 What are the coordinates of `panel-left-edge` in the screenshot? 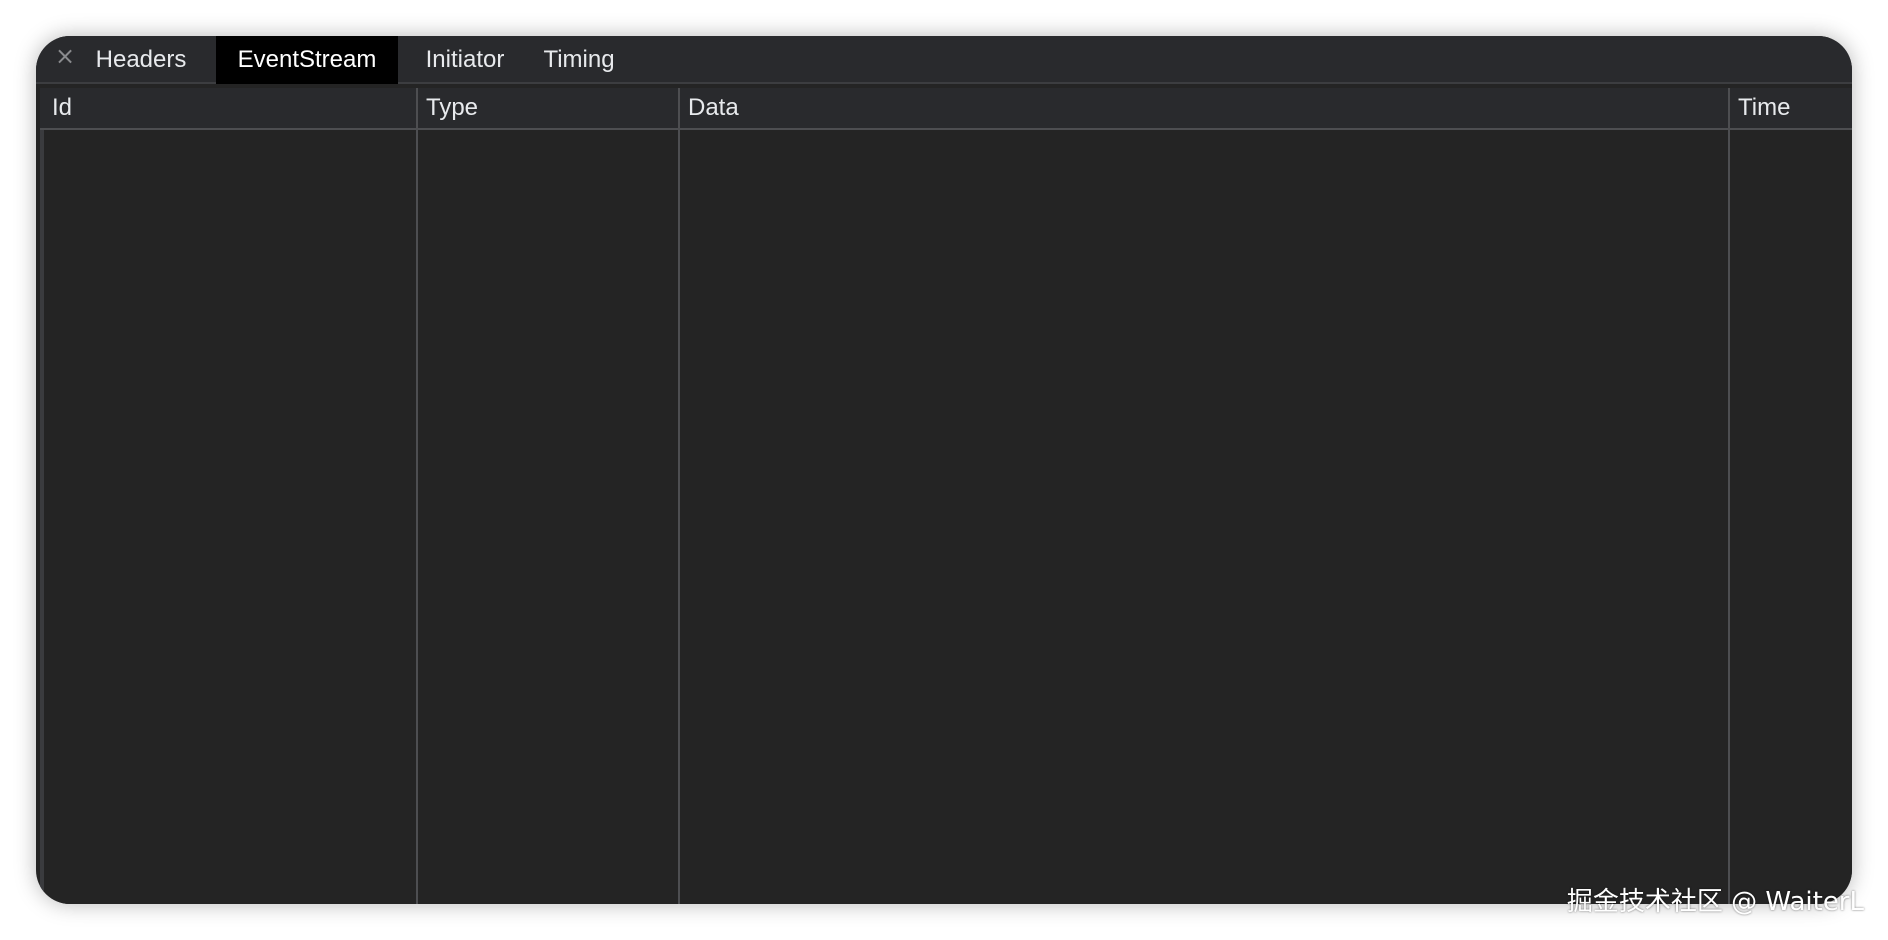 It's located at (42, 496).